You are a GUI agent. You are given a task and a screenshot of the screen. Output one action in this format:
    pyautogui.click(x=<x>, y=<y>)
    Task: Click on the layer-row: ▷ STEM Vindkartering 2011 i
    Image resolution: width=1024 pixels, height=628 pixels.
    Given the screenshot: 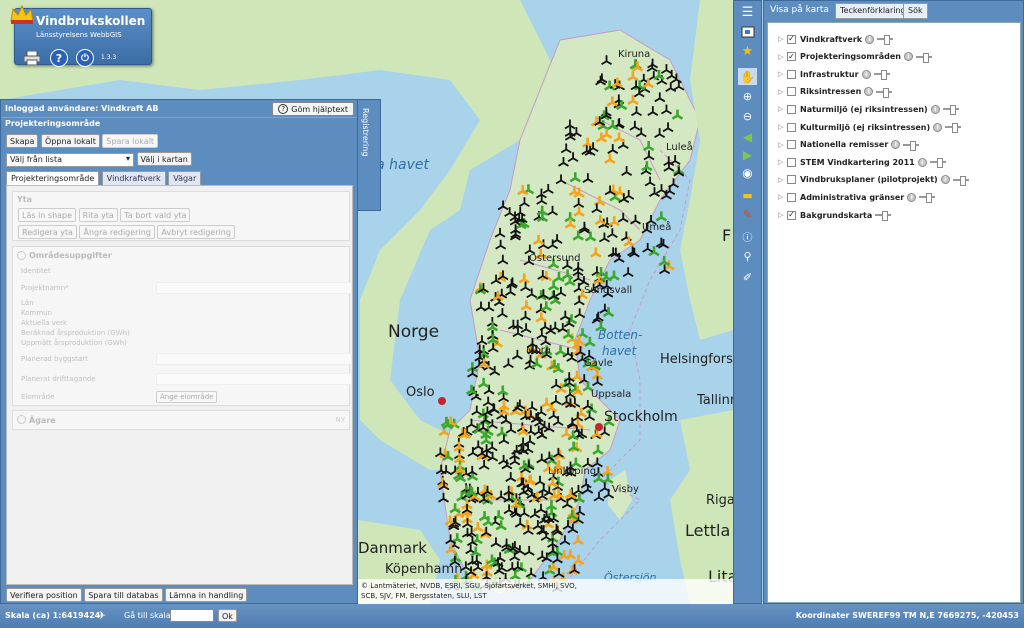 What is the action you would take?
    pyautogui.click(x=862, y=162)
    